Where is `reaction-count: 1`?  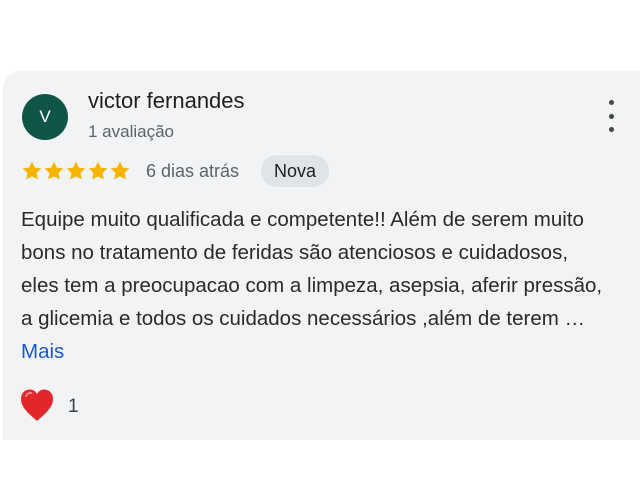
reaction-count: 1 is located at coordinates (73, 406).